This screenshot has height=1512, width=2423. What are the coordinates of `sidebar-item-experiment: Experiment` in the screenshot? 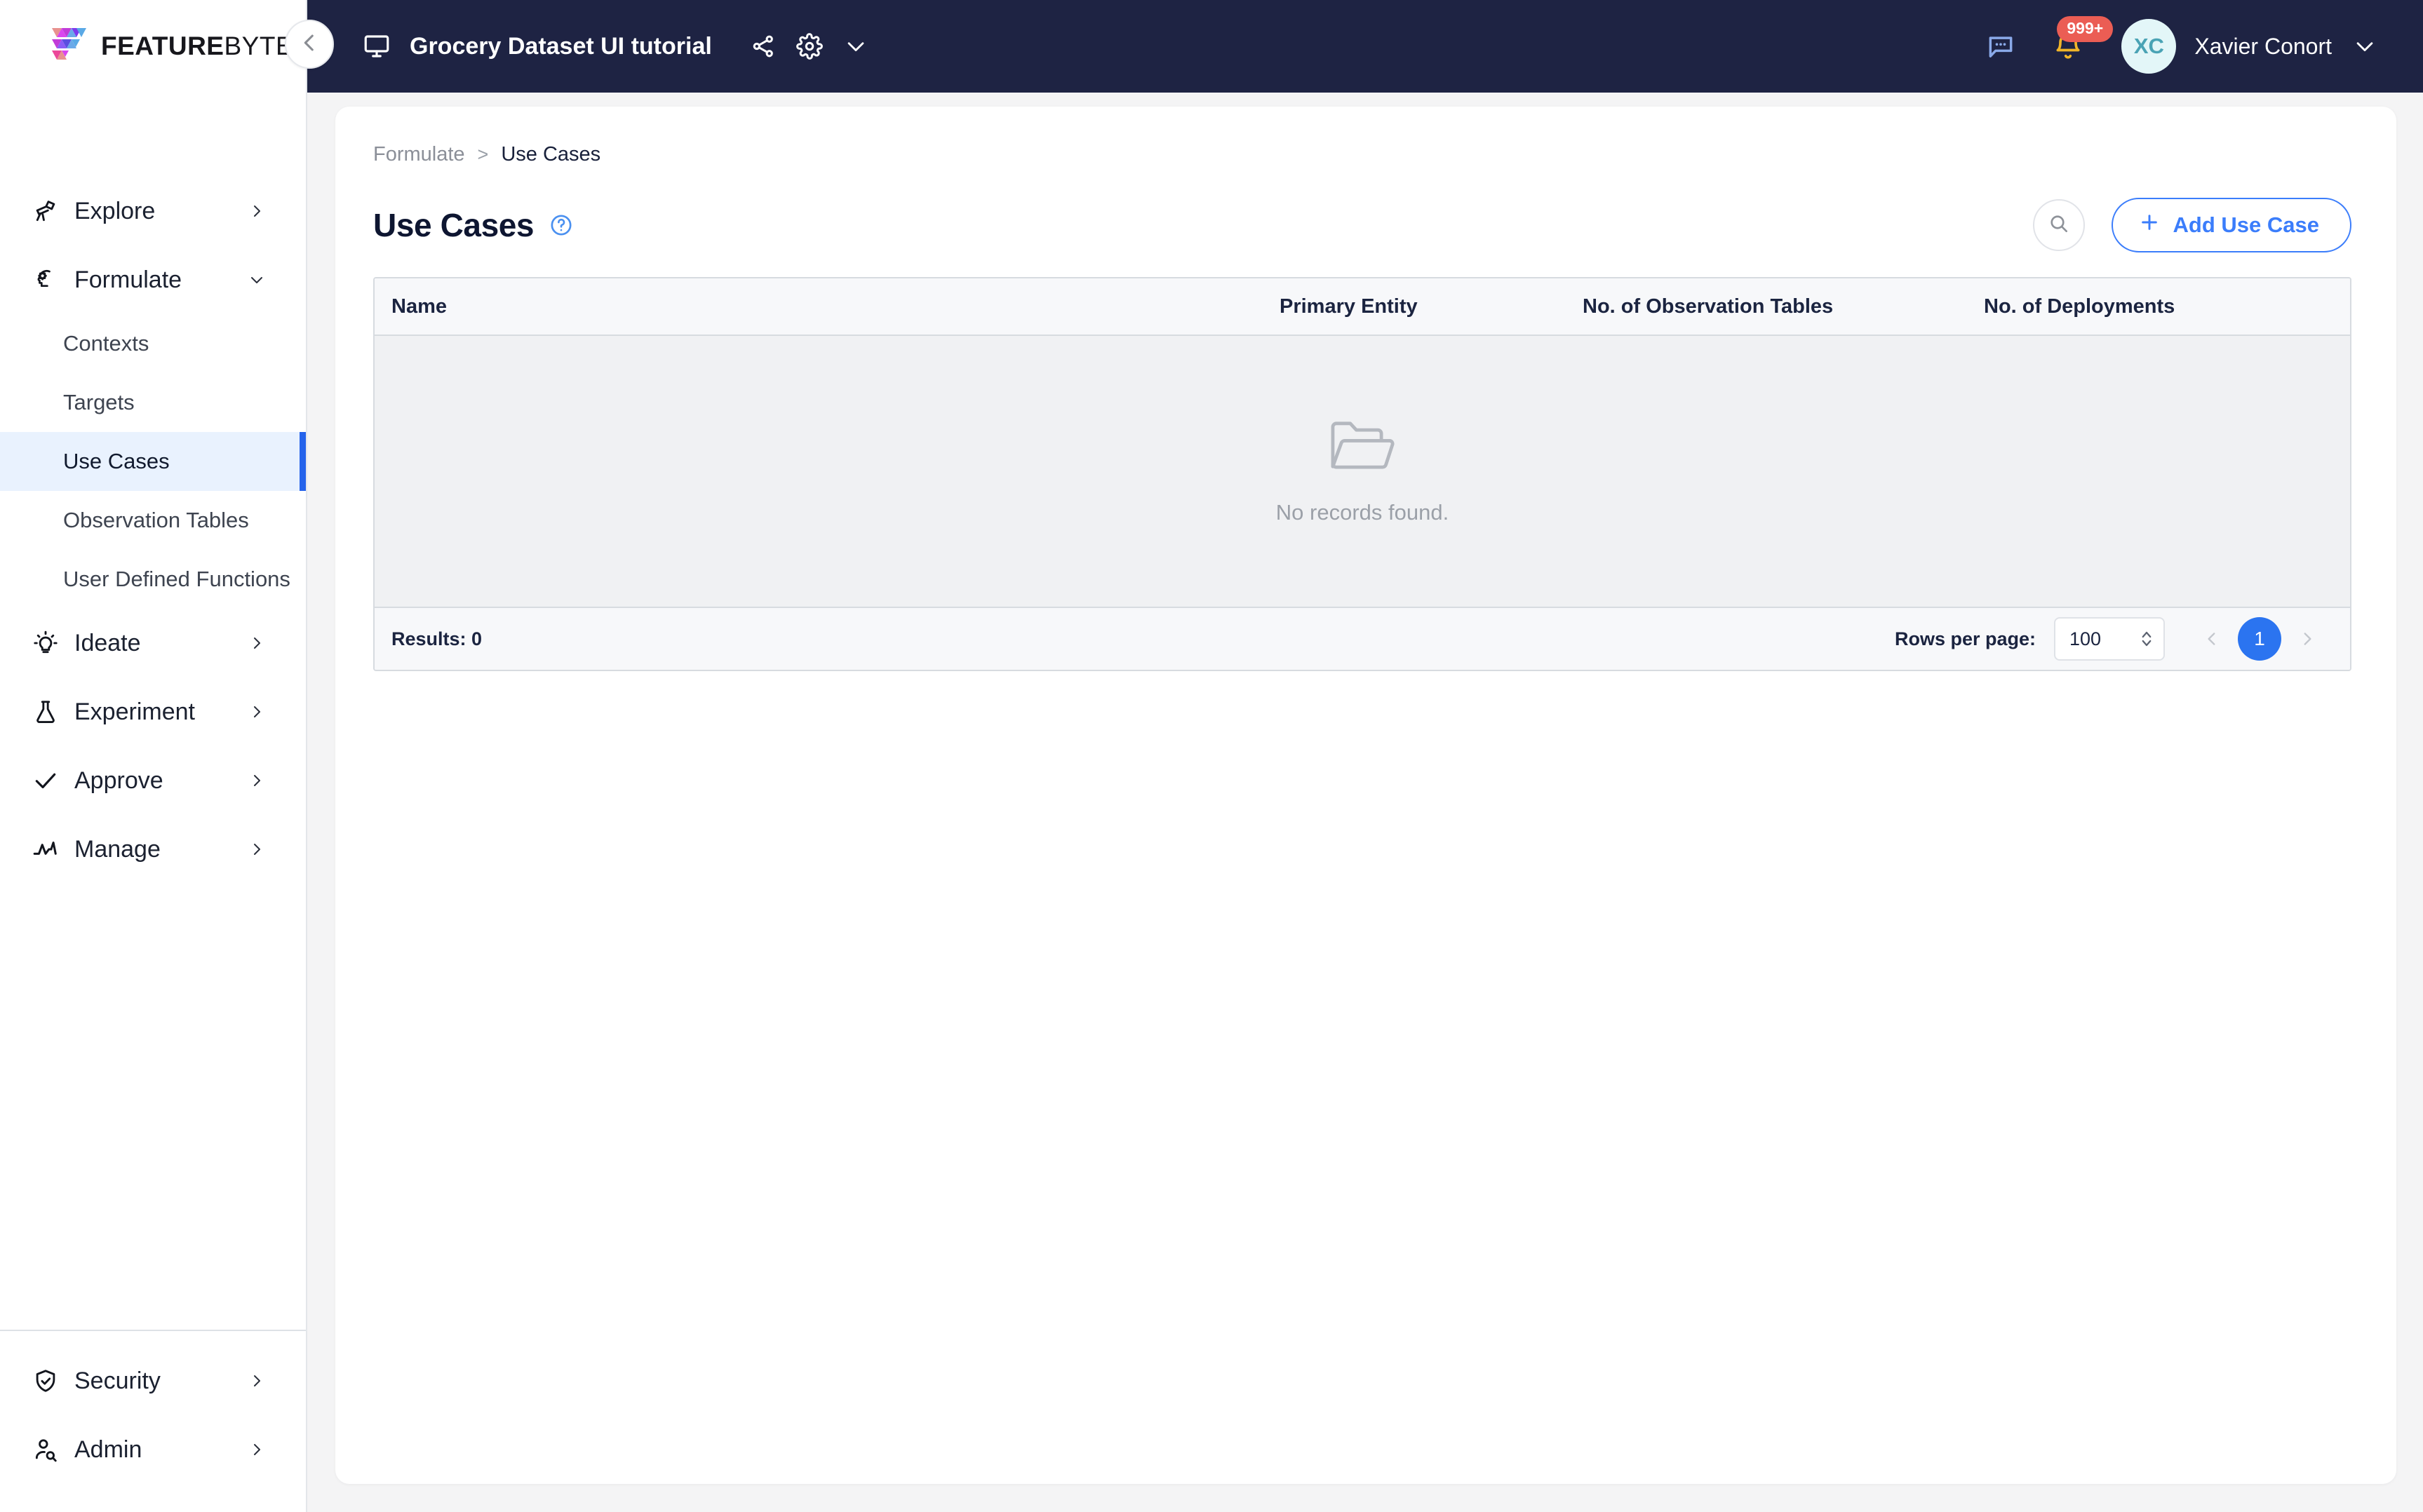 It's located at (153, 711).